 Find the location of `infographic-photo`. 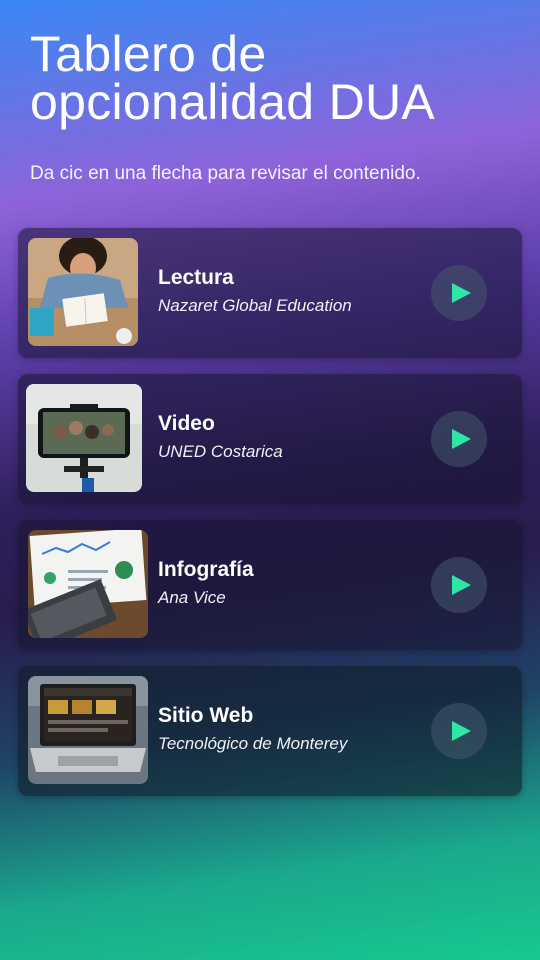

infographic-photo is located at coordinates (88, 584).